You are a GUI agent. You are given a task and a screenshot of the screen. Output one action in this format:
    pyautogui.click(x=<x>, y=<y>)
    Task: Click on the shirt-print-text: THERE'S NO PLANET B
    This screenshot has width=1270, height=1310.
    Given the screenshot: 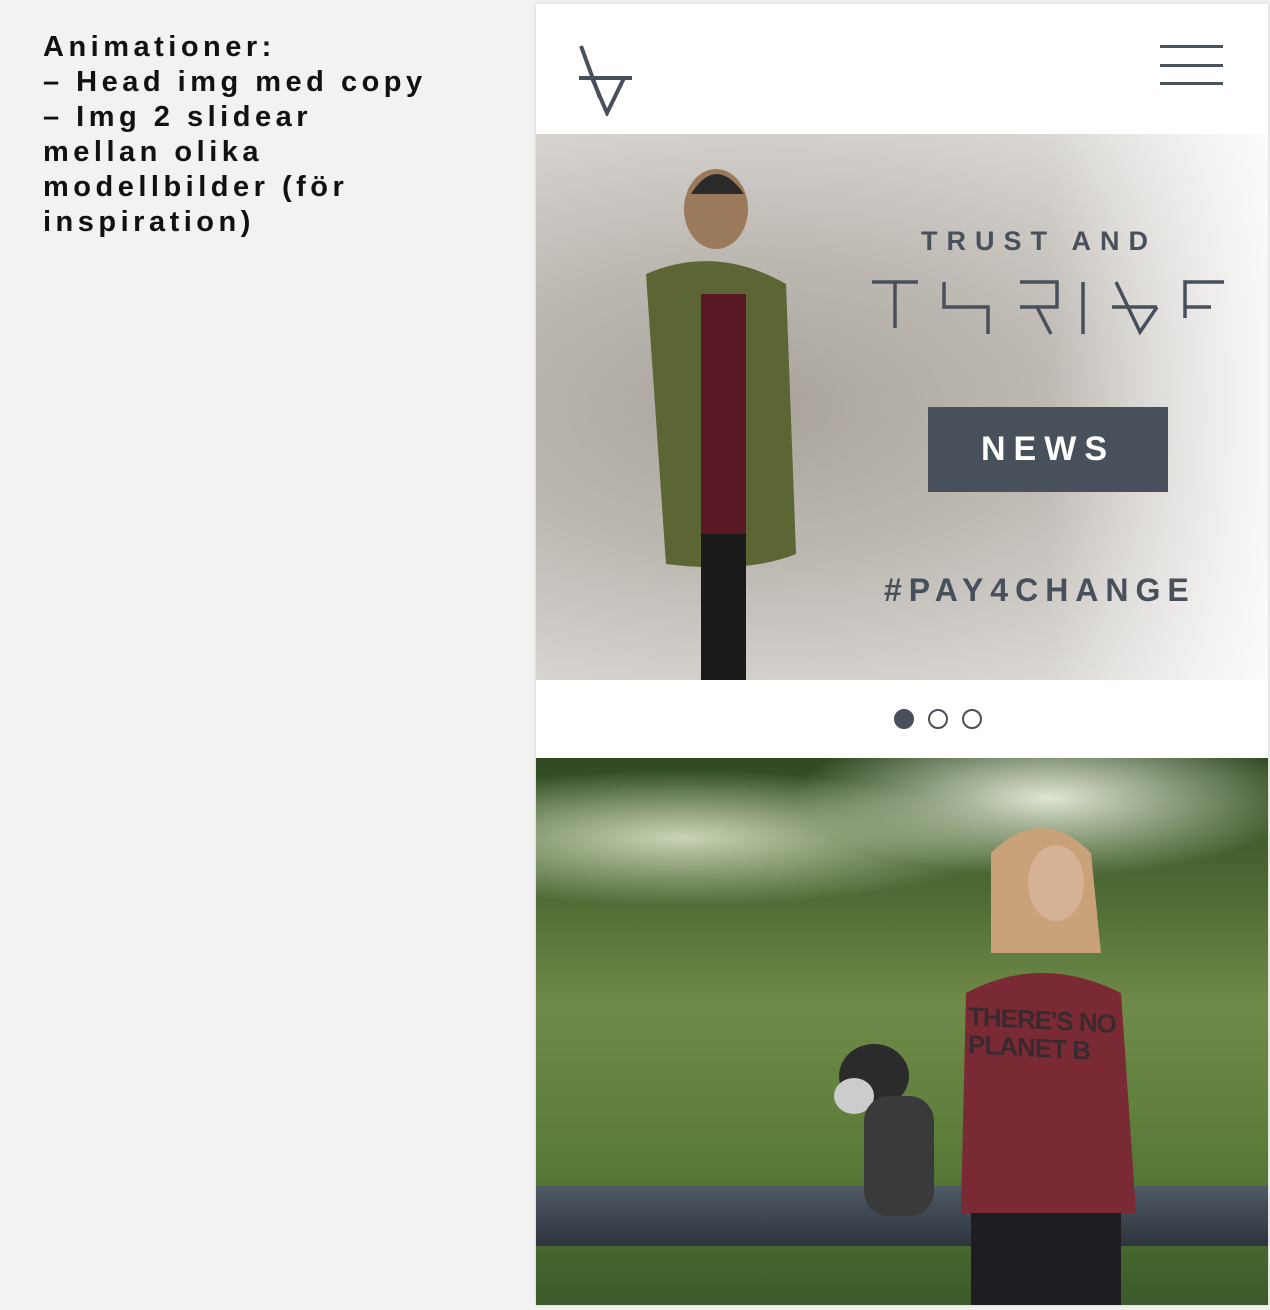 What is the action you would take?
    pyautogui.click(x=1042, y=1033)
    